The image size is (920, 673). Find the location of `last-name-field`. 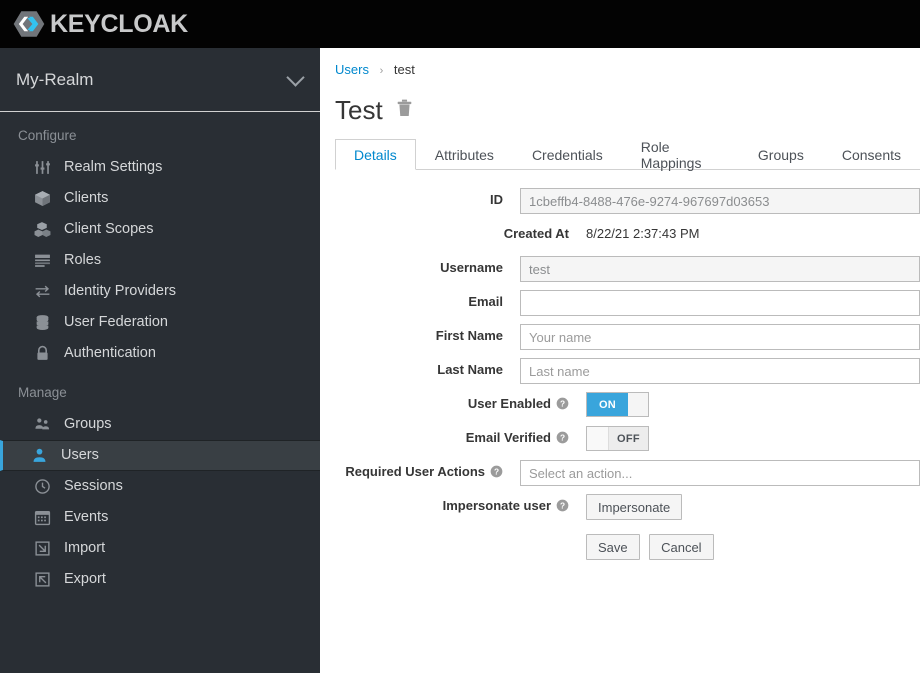

last-name-field is located at coordinates (720, 371).